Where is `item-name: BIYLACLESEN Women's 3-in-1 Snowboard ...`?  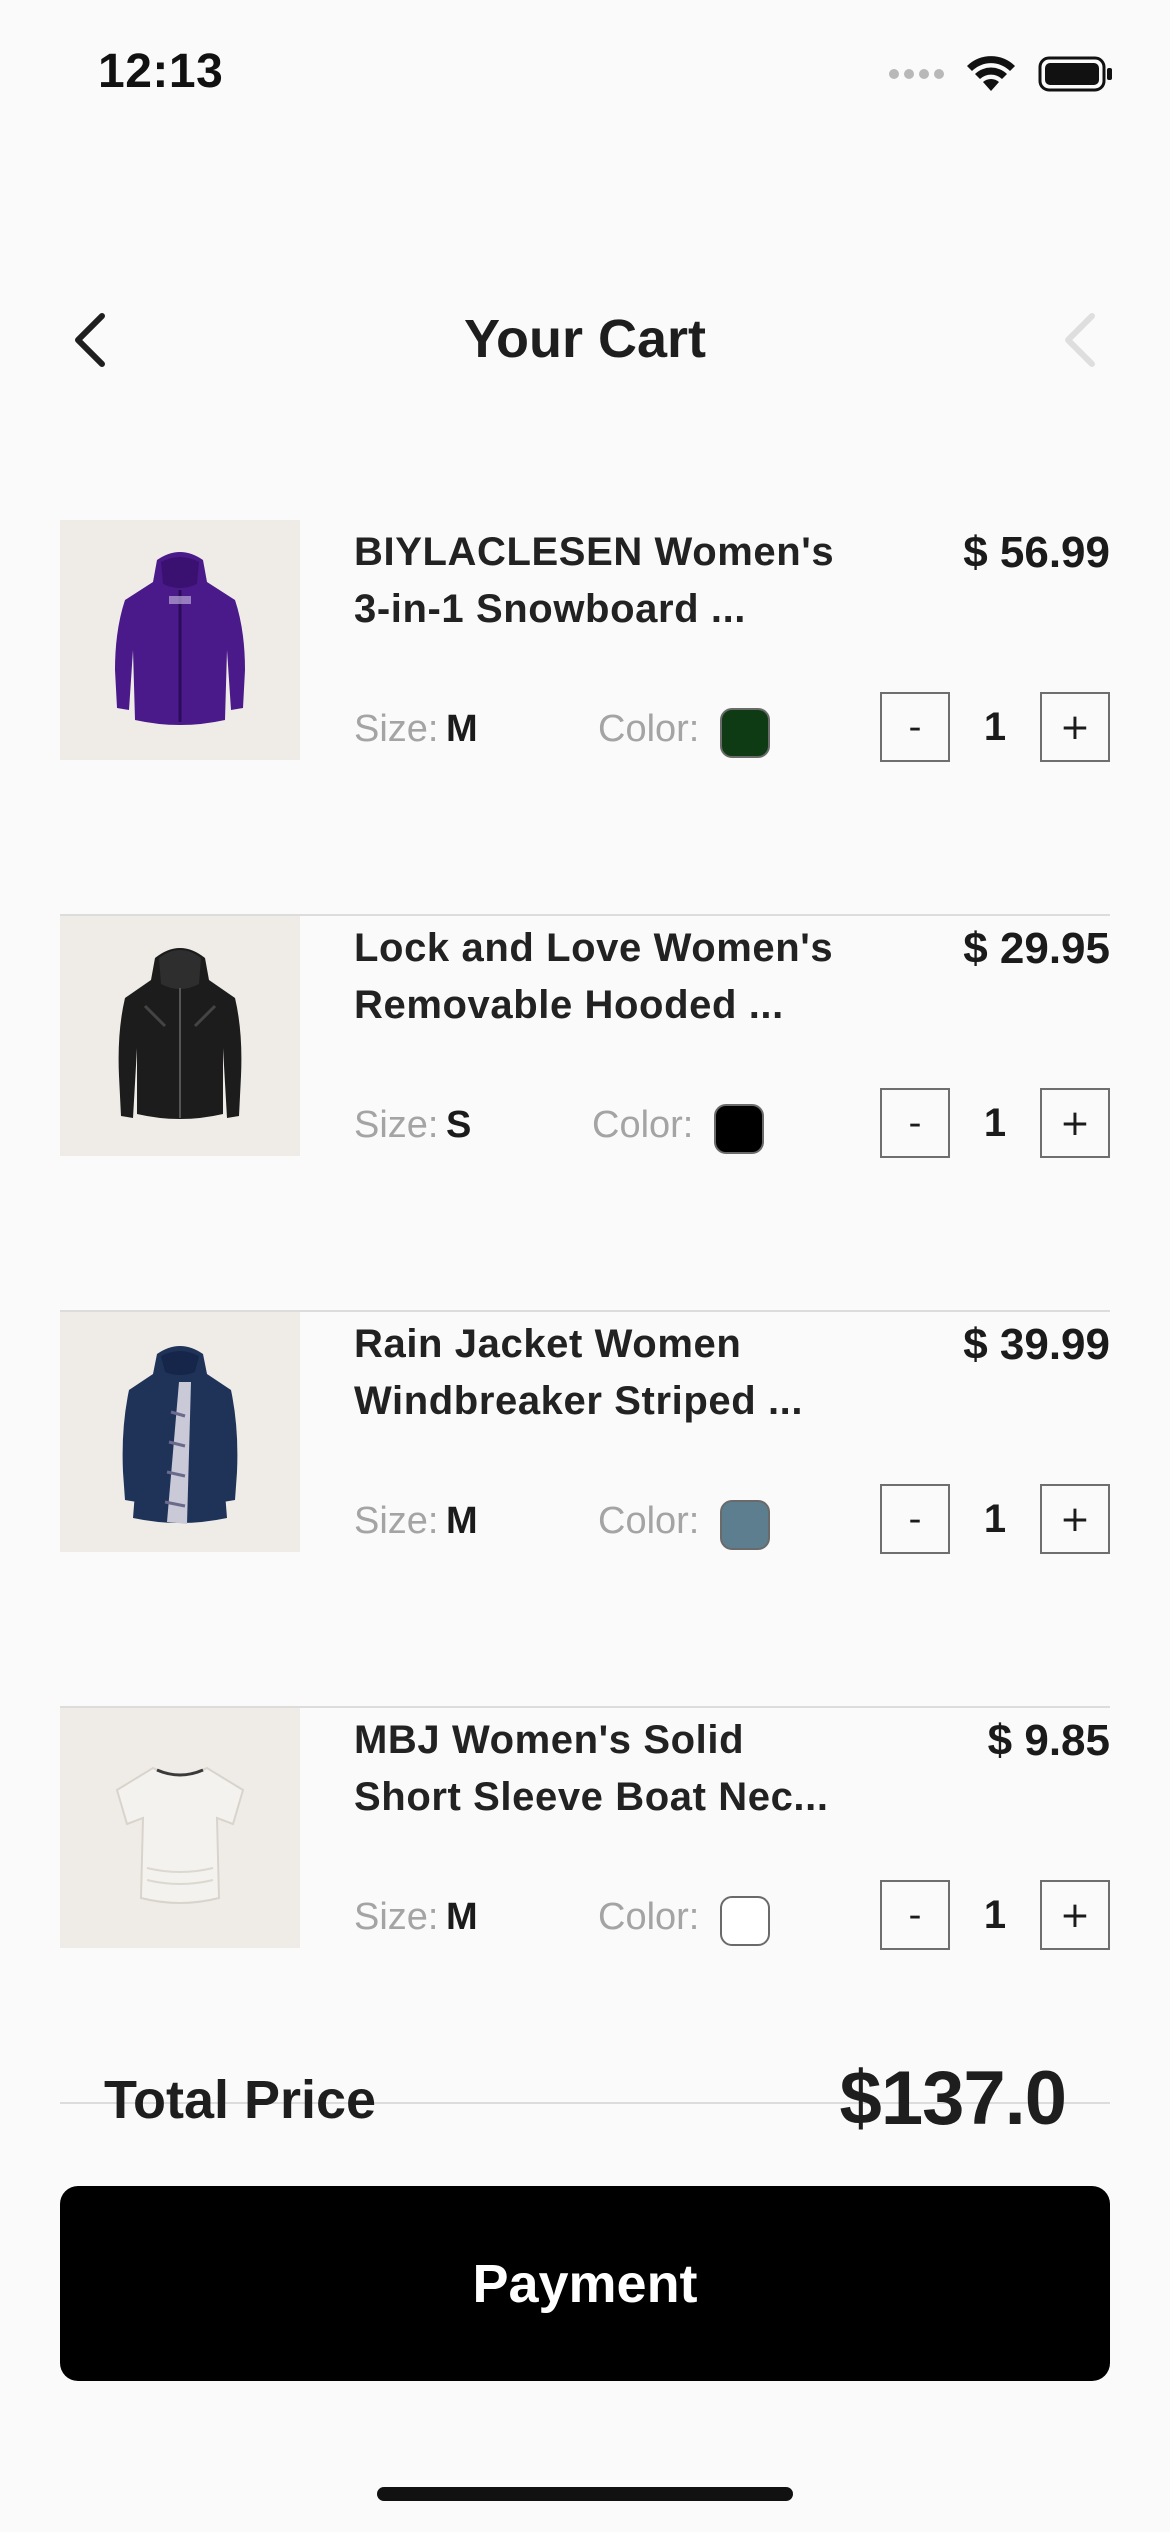 item-name: BIYLACLESEN Women's 3-in-1 Snowboard ... is located at coordinates (614, 581).